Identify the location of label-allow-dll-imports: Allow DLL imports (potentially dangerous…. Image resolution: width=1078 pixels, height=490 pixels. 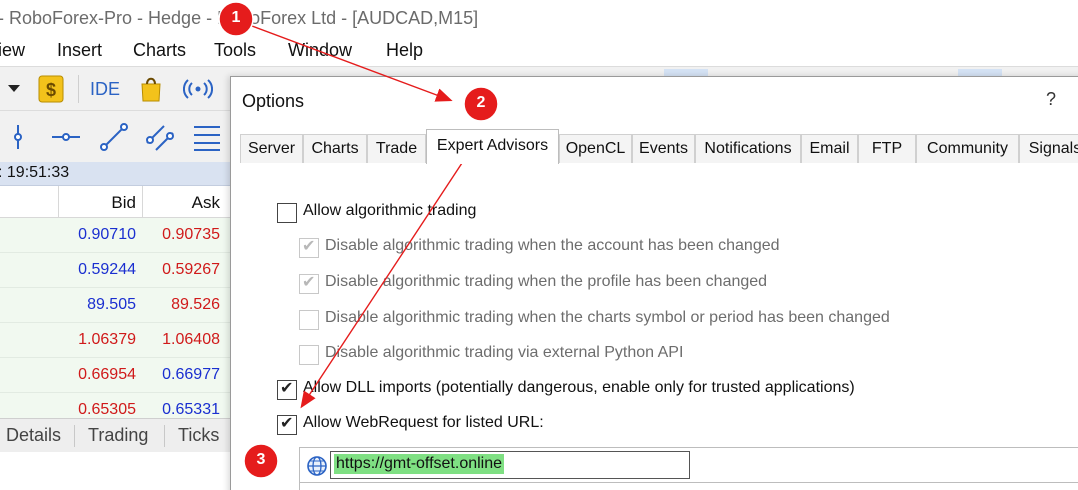
(579, 387).